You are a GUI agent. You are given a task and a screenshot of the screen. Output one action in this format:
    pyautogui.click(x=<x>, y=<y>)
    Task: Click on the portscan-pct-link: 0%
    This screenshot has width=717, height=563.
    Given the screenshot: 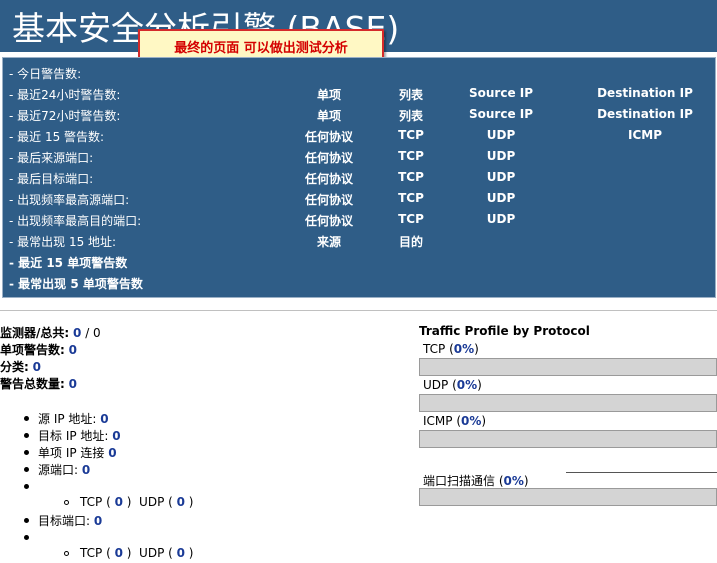 What is the action you would take?
    pyautogui.click(x=514, y=481)
    